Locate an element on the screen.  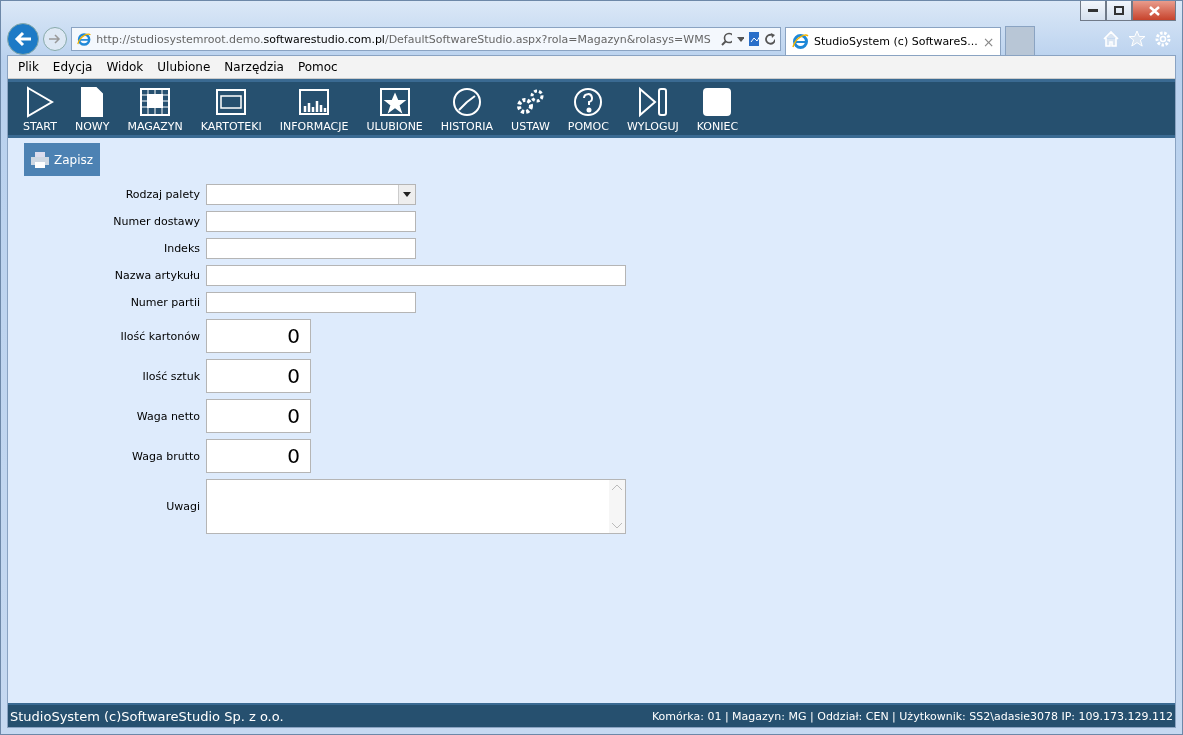
menu-item: Narzędzia is located at coordinates (254, 67).